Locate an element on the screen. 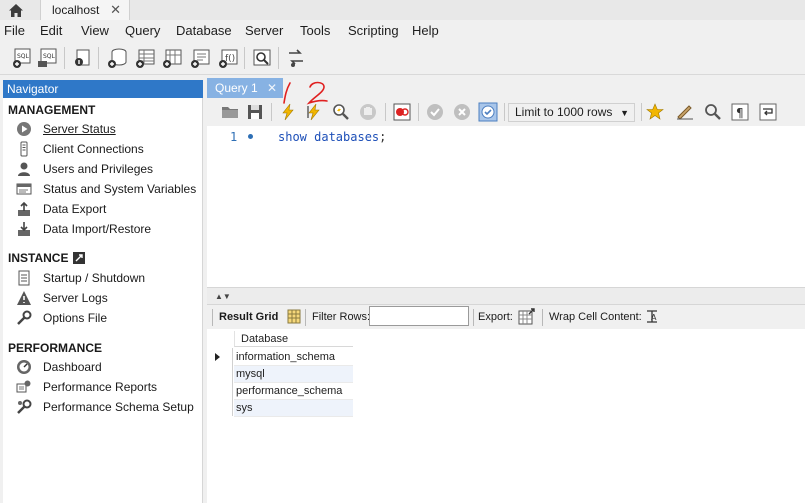 This screenshot has height=503, width=805. nav-item-label: Options File is located at coordinates (75, 318).